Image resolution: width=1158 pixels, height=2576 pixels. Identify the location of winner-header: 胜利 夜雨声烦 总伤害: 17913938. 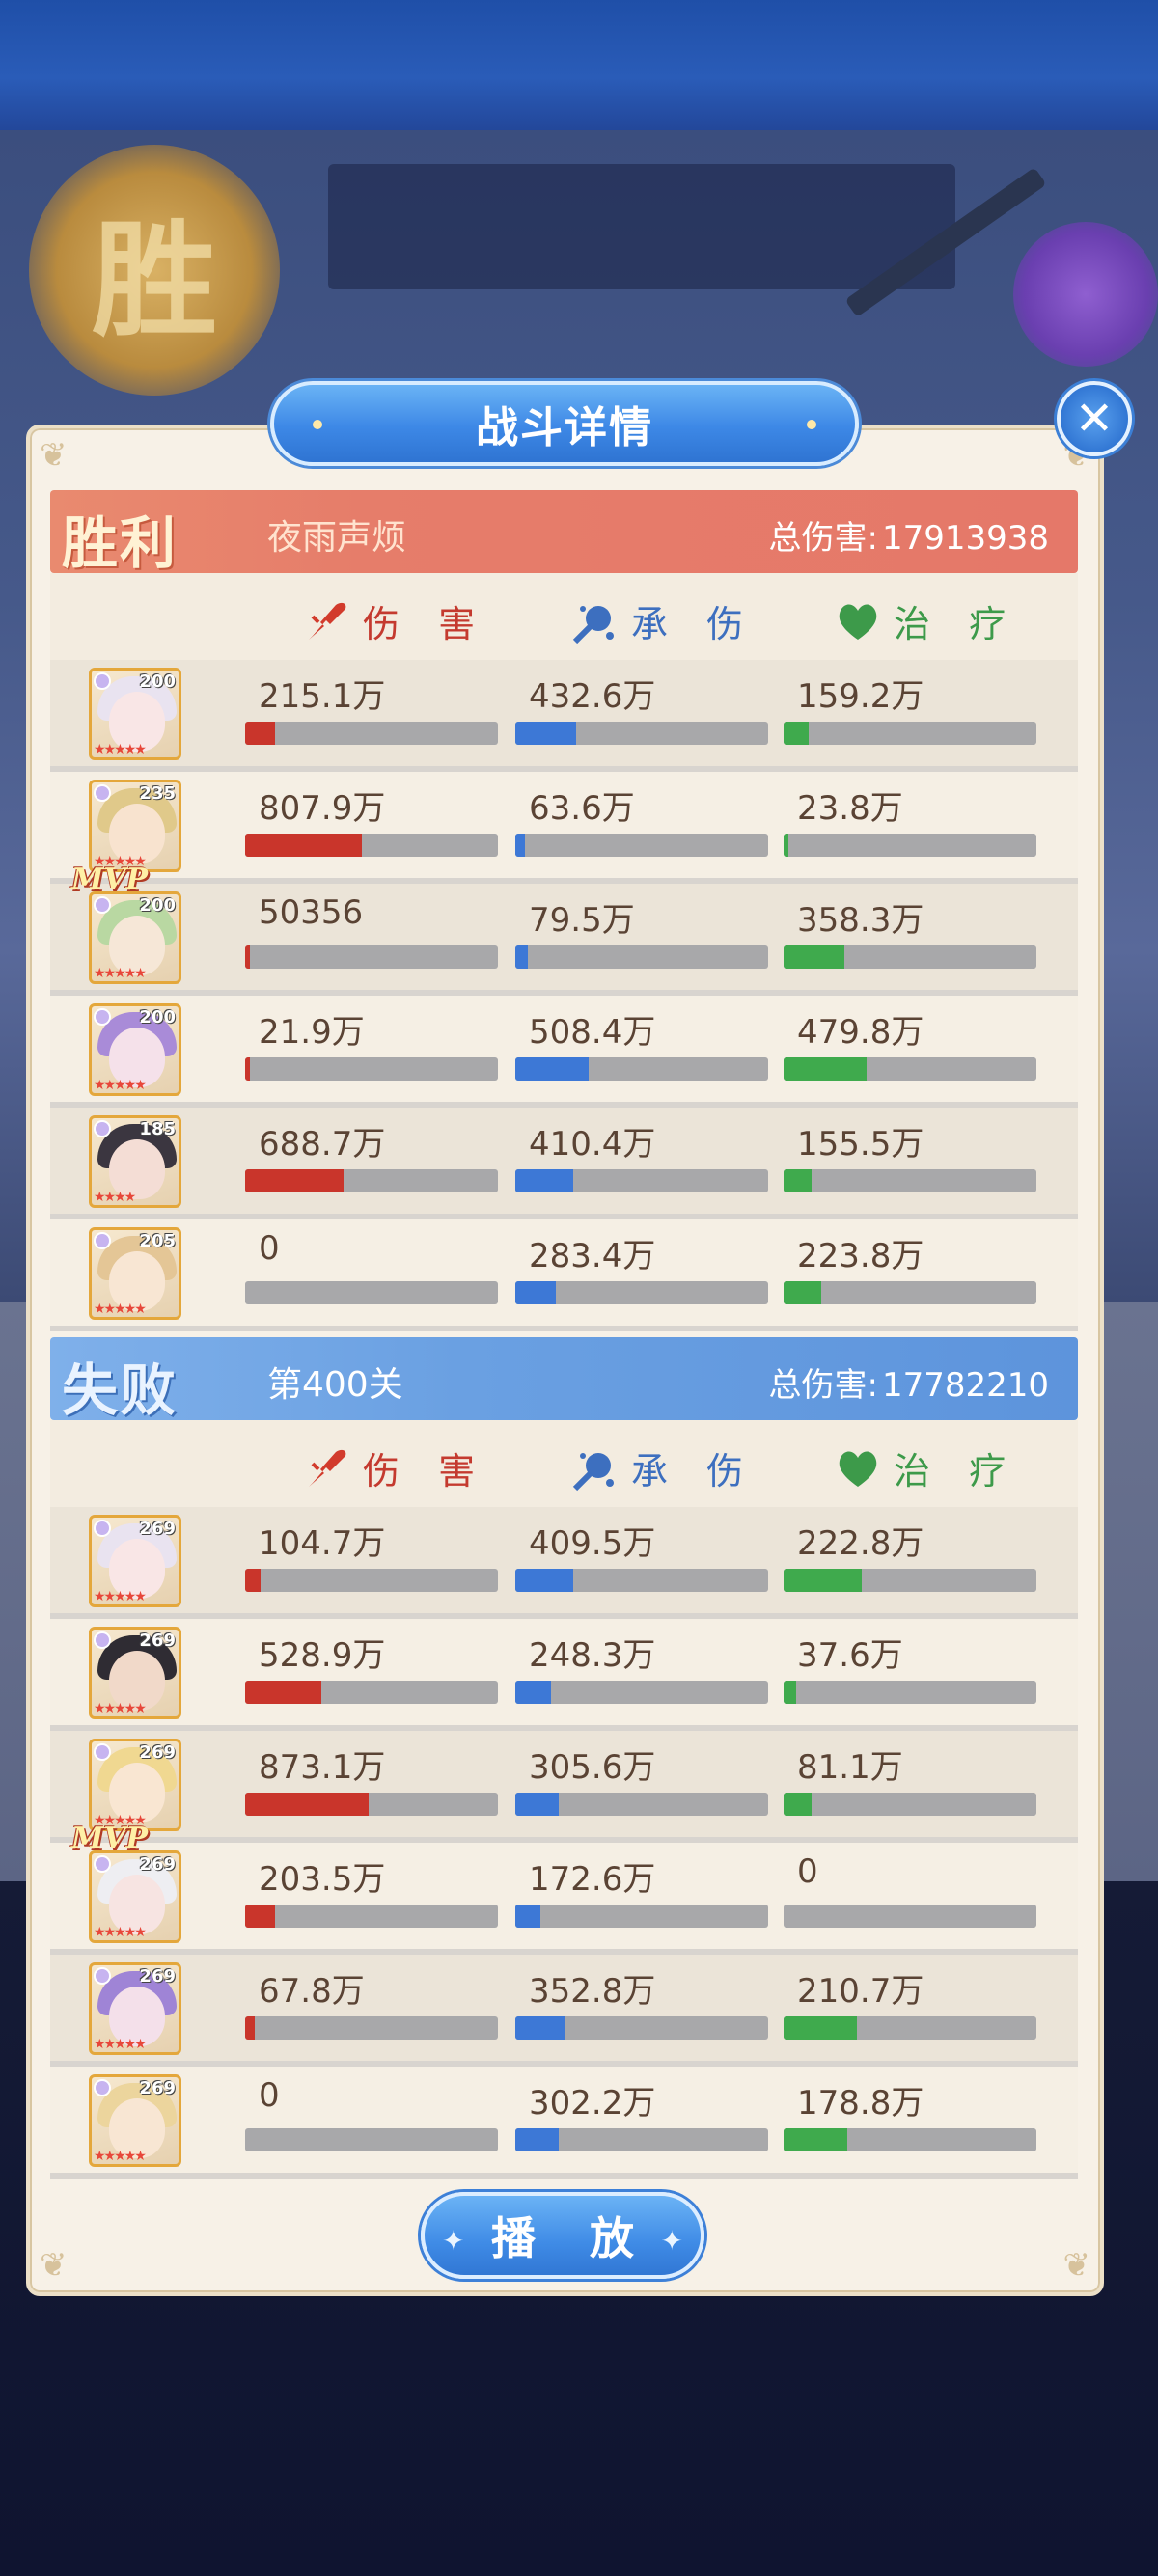
(564, 533).